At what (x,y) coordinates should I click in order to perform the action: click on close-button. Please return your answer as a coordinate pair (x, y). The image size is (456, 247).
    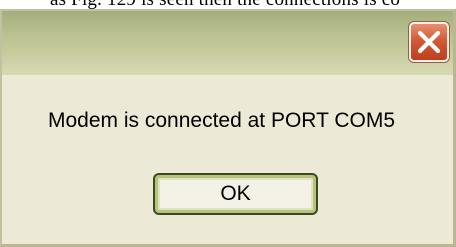
    Looking at the image, I should click on (429, 42).